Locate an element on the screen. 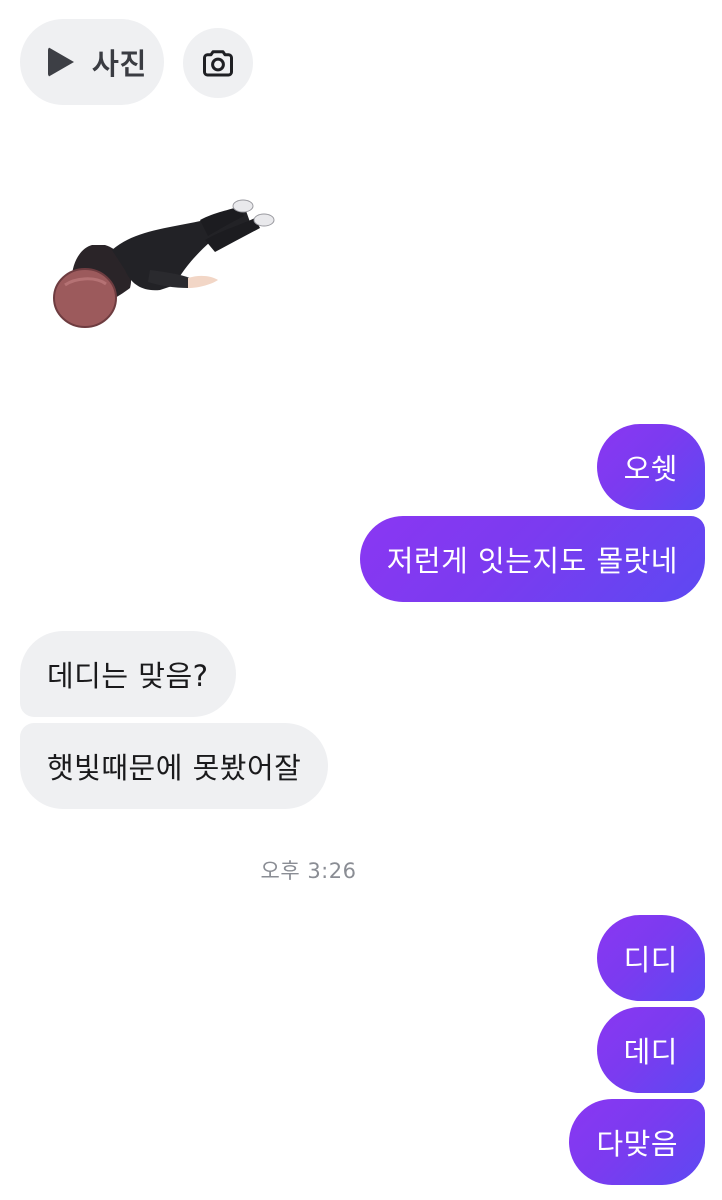 The height and width of the screenshot is (1200, 722). message-text: 데디 is located at coordinates (650, 1052).